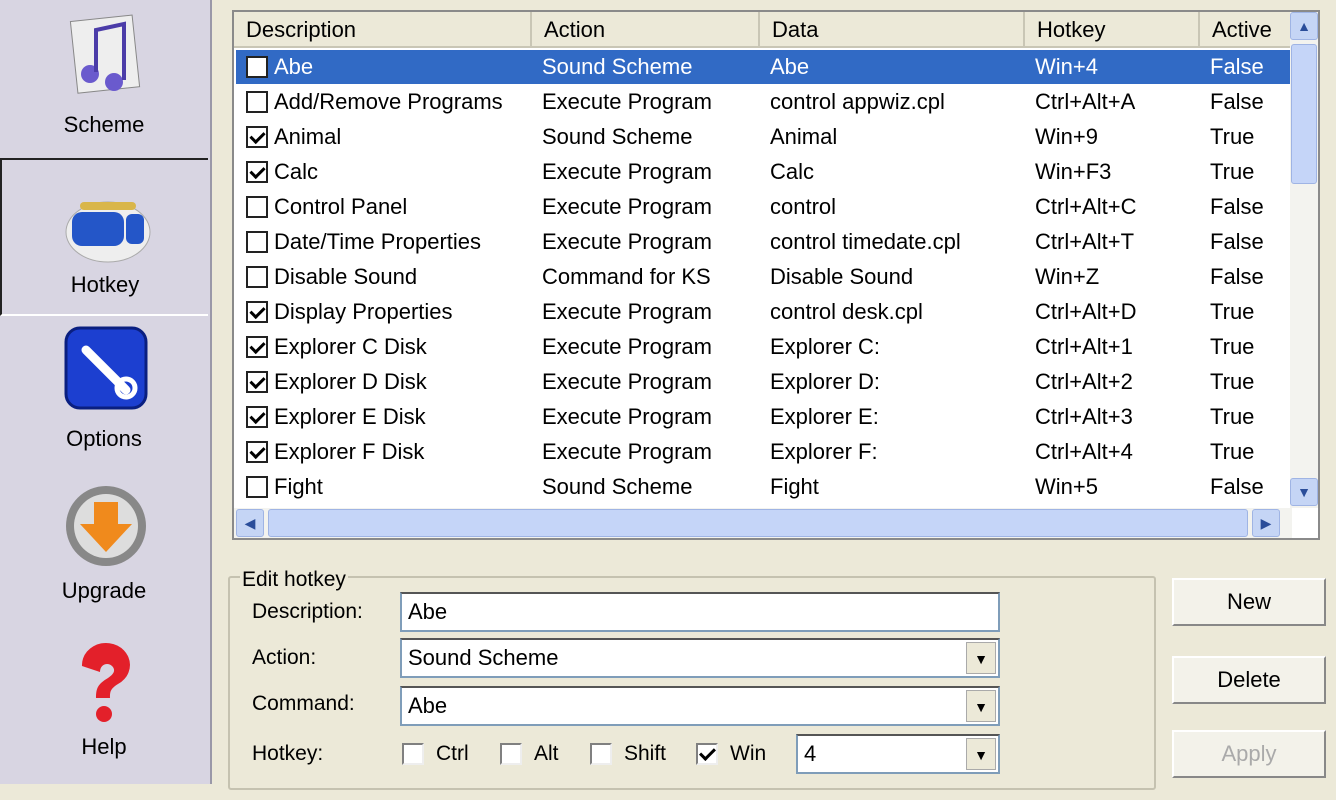  Describe the element at coordinates (857, 101) in the screenshot. I see `cell-data: control appwiz.cpl` at that location.